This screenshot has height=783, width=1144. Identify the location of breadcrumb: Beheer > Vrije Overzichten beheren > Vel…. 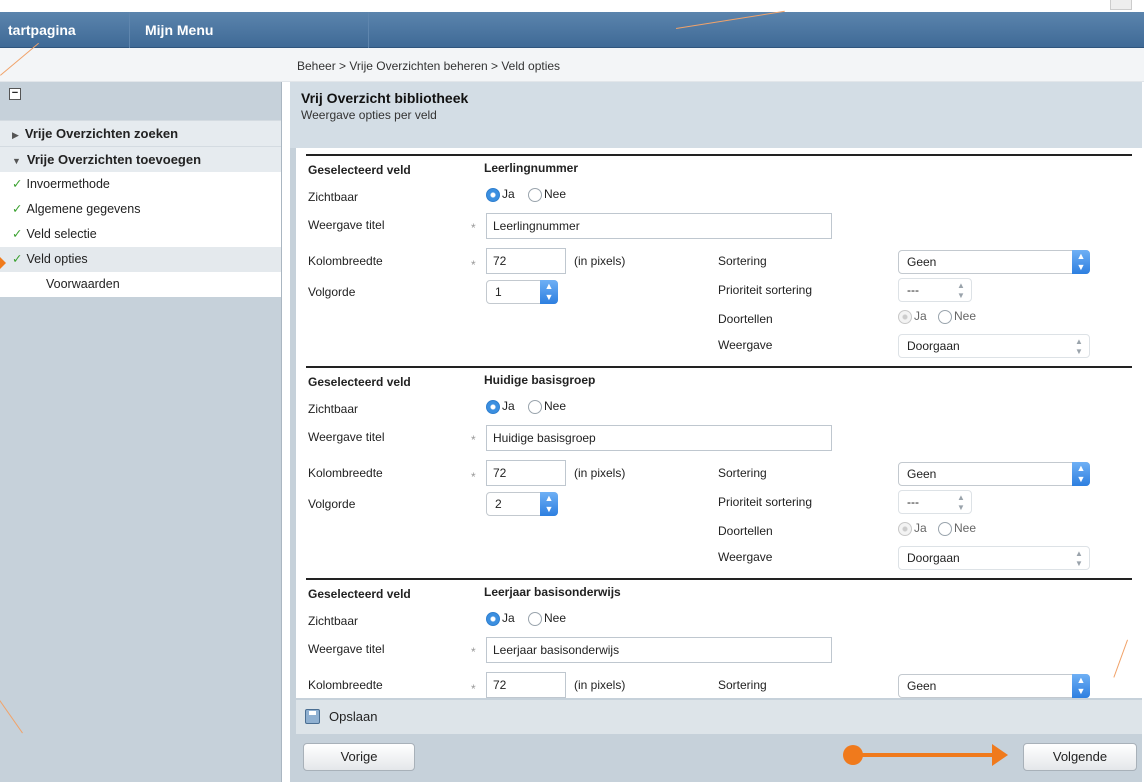
(429, 66).